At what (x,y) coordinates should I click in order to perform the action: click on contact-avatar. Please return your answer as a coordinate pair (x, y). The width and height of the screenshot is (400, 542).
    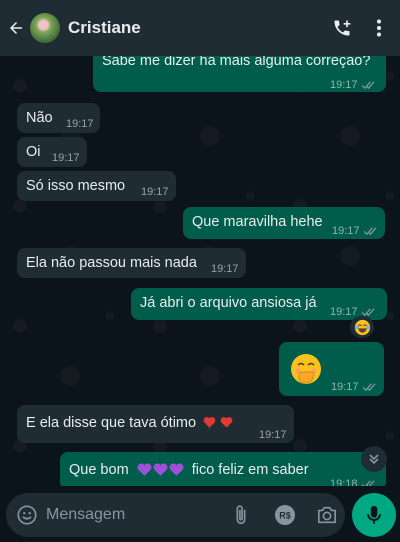
    Looking at the image, I should click on (45, 28).